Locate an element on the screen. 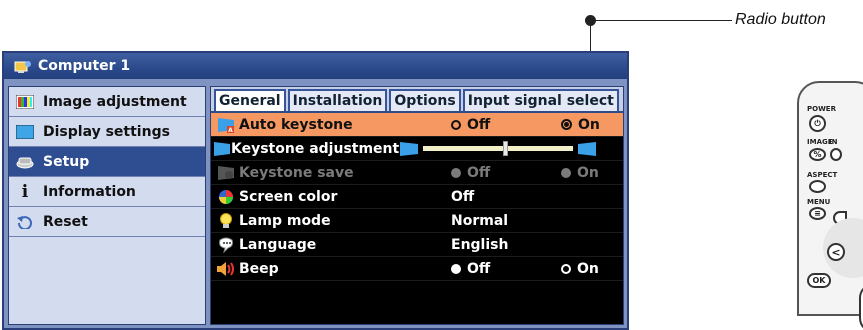  beep-icon is located at coordinates (226, 269).